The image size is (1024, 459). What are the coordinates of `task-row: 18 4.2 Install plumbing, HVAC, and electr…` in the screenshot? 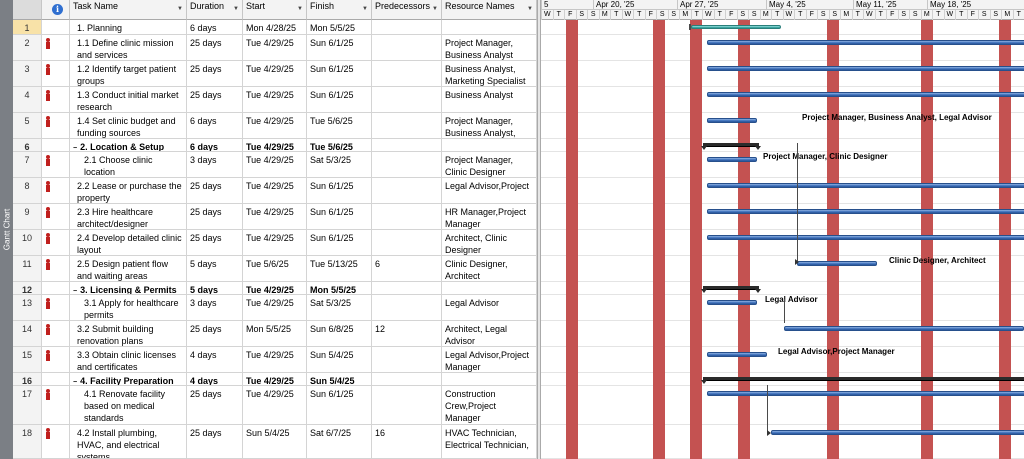 It's located at (275, 442).